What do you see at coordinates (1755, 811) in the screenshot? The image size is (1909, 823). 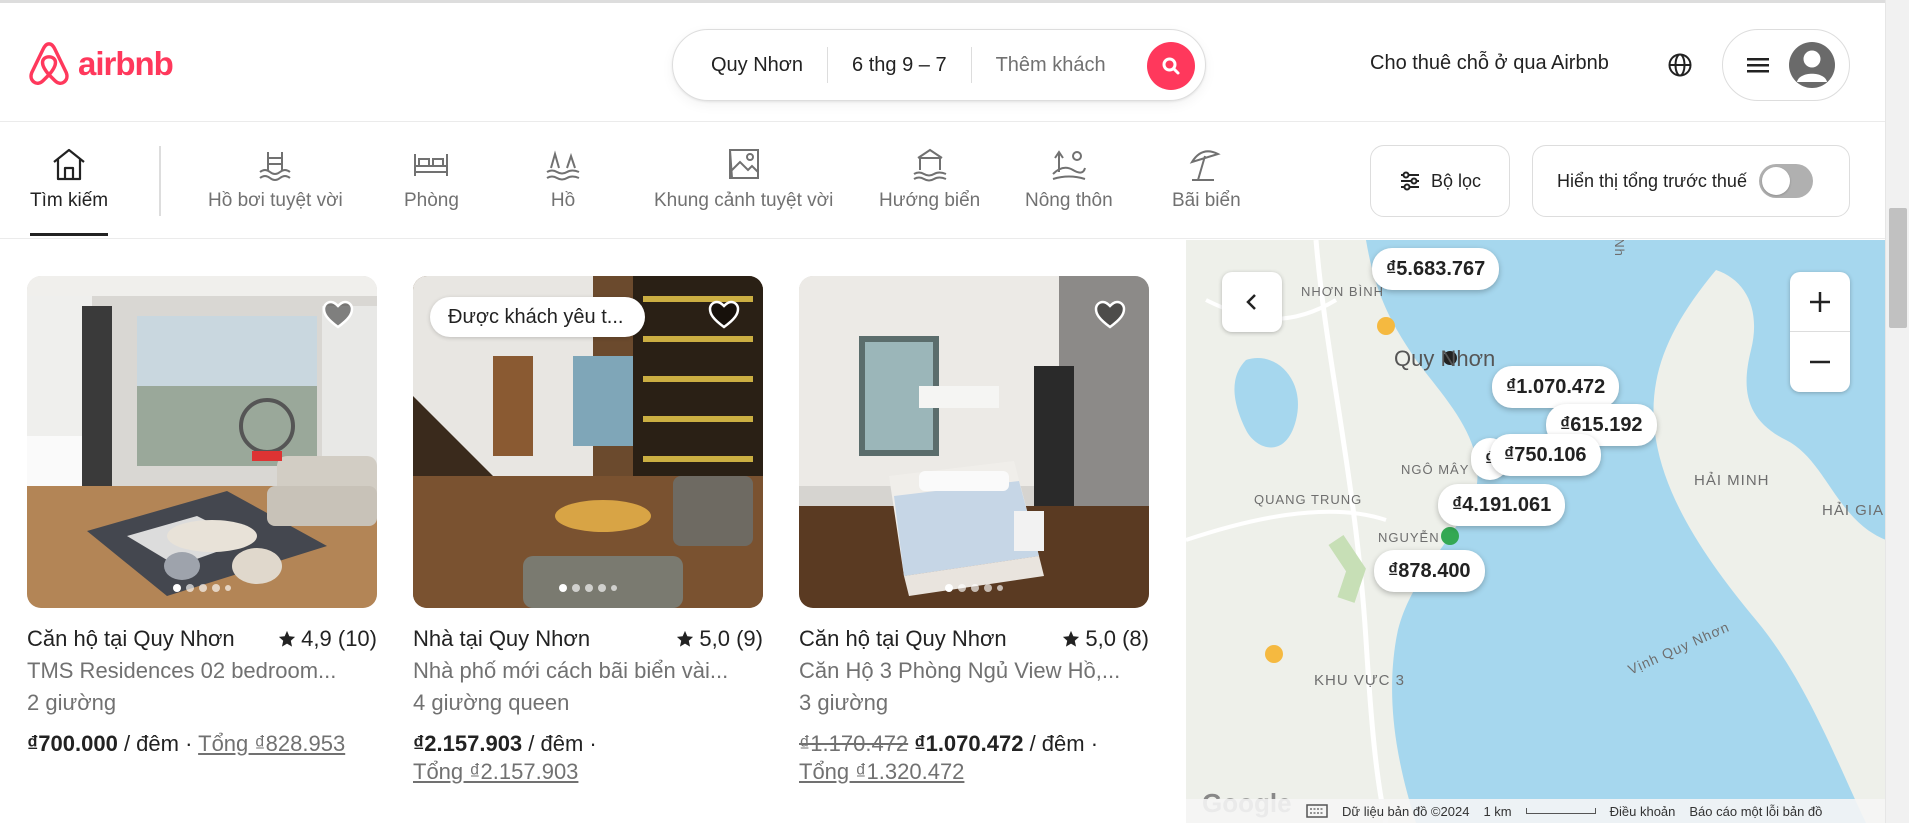 I see `map-report-link: Báo cáo một lỗi bản đồ` at bounding box center [1755, 811].